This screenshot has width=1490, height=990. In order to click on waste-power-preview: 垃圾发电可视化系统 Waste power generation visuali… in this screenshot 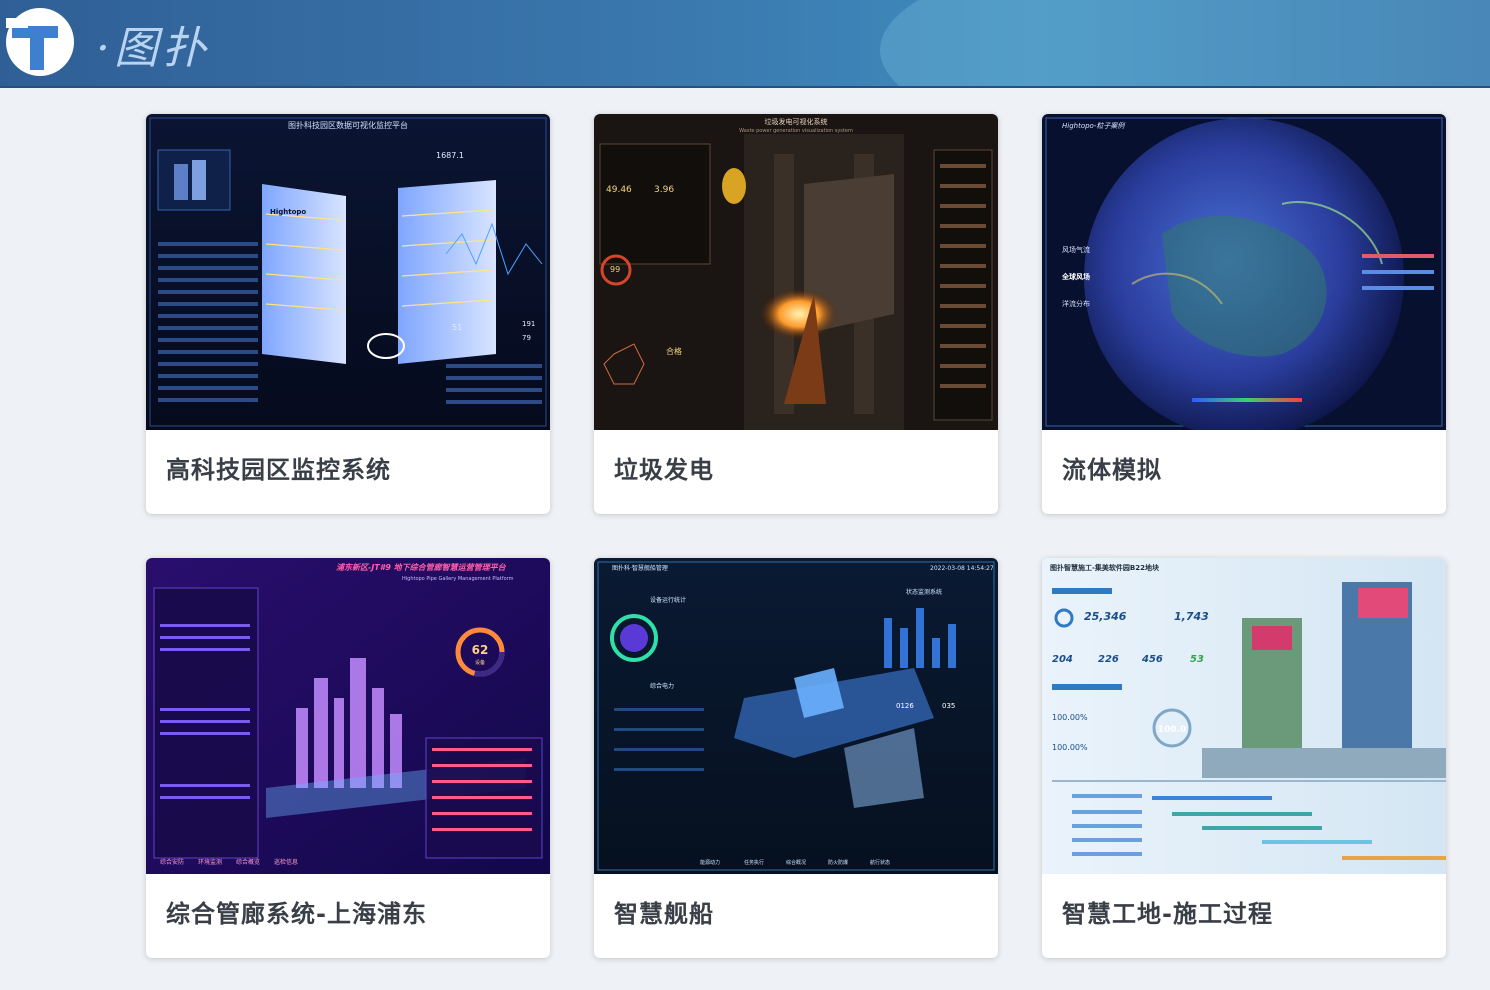, I will do `click(796, 272)`.